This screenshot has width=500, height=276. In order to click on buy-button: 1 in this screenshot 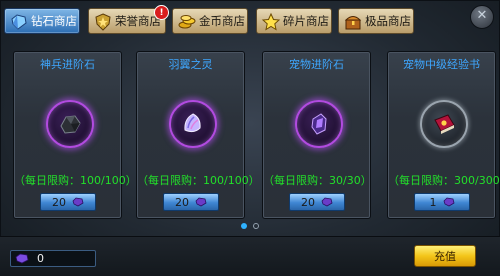, I will do `click(442, 202)`.